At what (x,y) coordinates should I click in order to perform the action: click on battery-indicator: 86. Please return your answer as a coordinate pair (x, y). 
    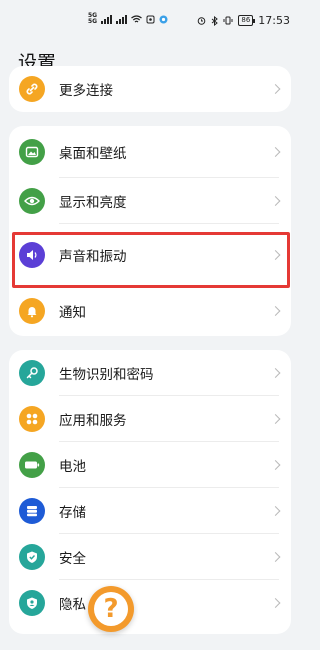
    Looking at the image, I should click on (247, 20).